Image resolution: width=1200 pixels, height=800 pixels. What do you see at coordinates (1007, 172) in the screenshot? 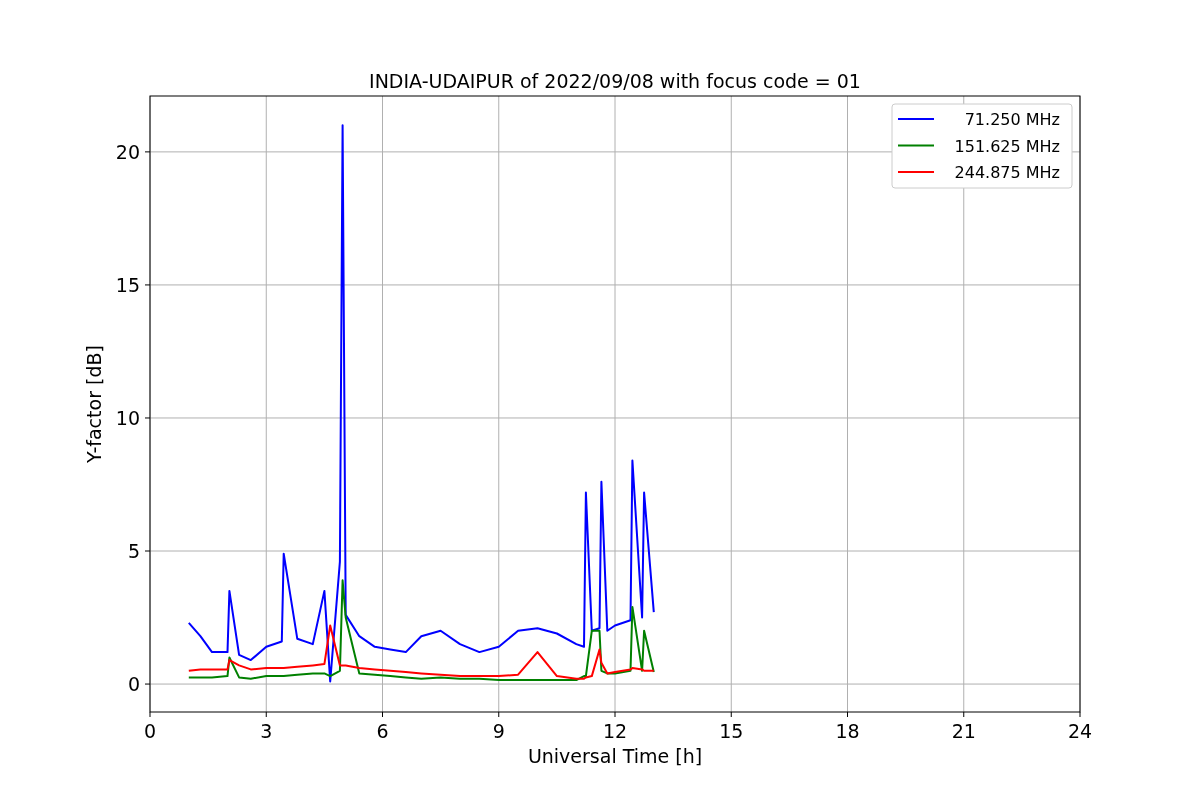
I see `legend-label: 244.875 MHz` at bounding box center [1007, 172].